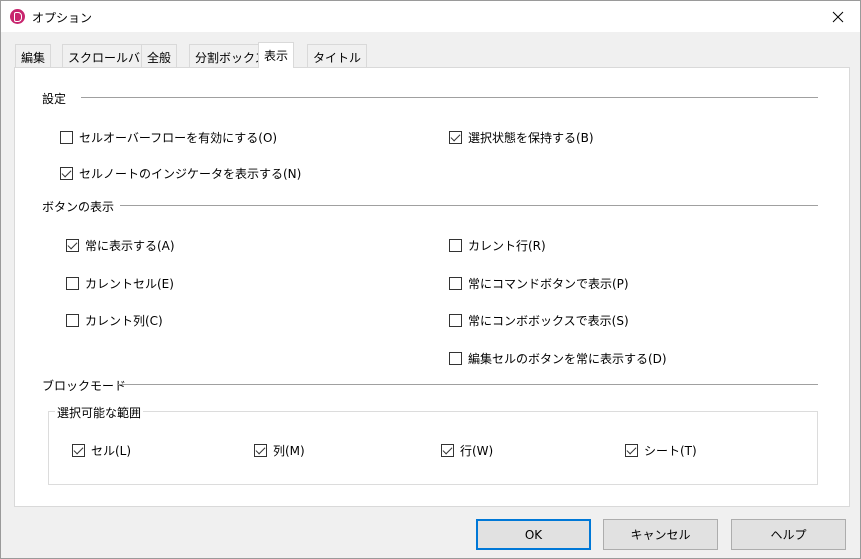 This screenshot has height=559, width=861. What do you see at coordinates (558, 358) in the screenshot?
I see `always-edit-cell-button-checkbox: 編集セルのボタンを常に表示する(D)` at bounding box center [558, 358].